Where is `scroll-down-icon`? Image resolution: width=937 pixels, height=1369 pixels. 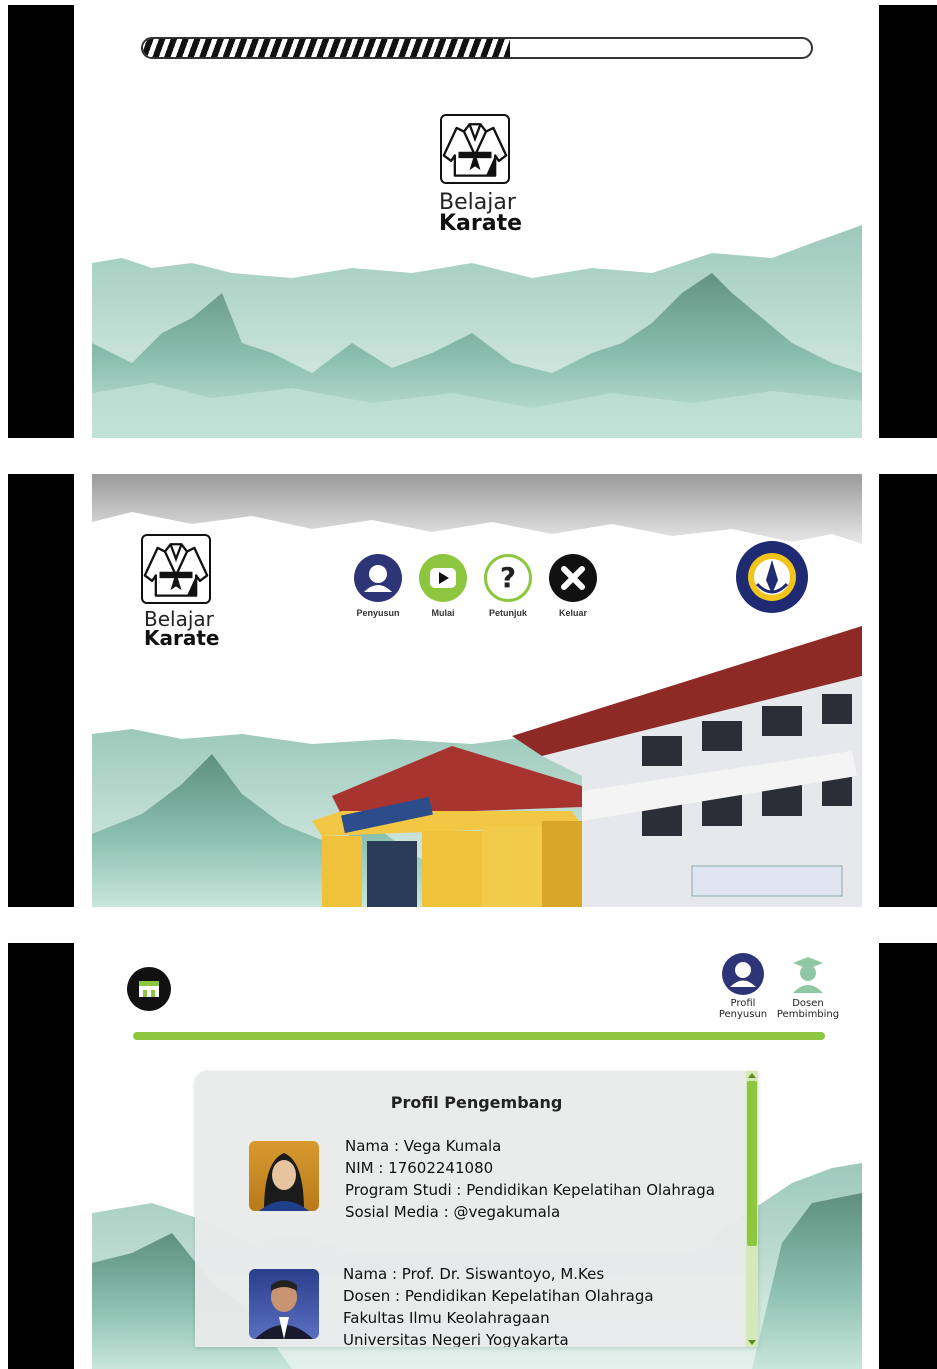 scroll-down-icon is located at coordinates (752, 1342).